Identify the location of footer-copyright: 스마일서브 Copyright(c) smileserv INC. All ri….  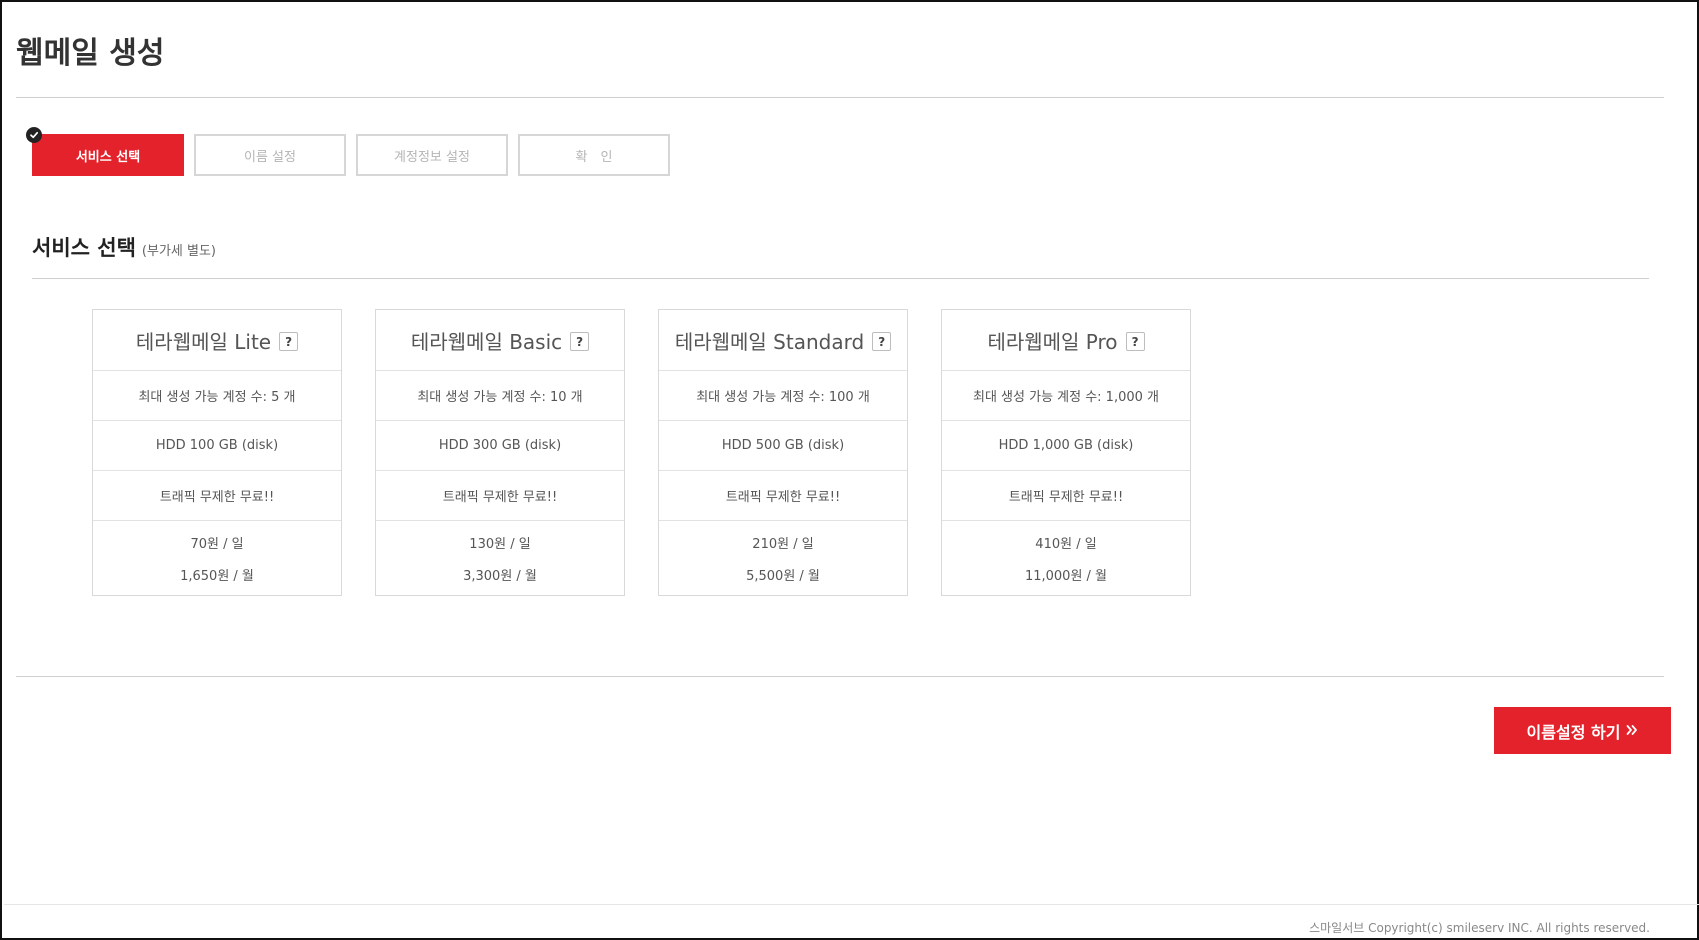
(1479, 928).